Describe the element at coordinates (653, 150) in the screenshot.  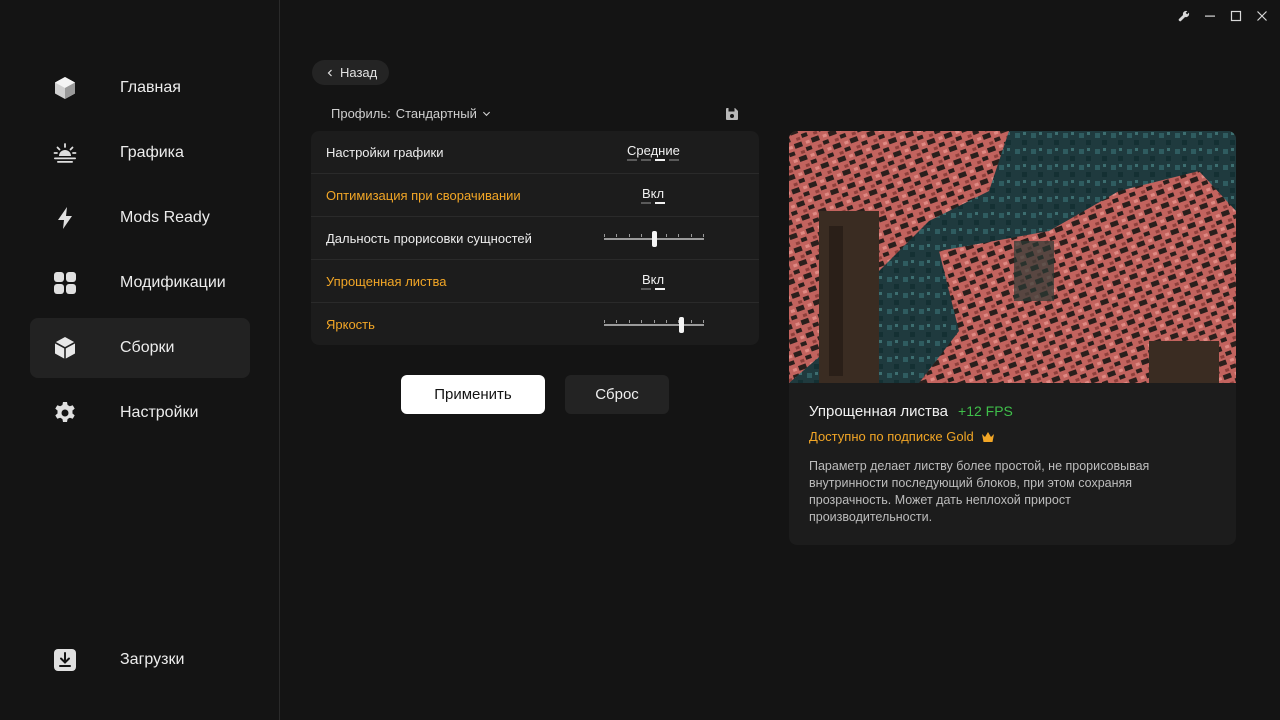
I see `segmented-value: Средние` at that location.